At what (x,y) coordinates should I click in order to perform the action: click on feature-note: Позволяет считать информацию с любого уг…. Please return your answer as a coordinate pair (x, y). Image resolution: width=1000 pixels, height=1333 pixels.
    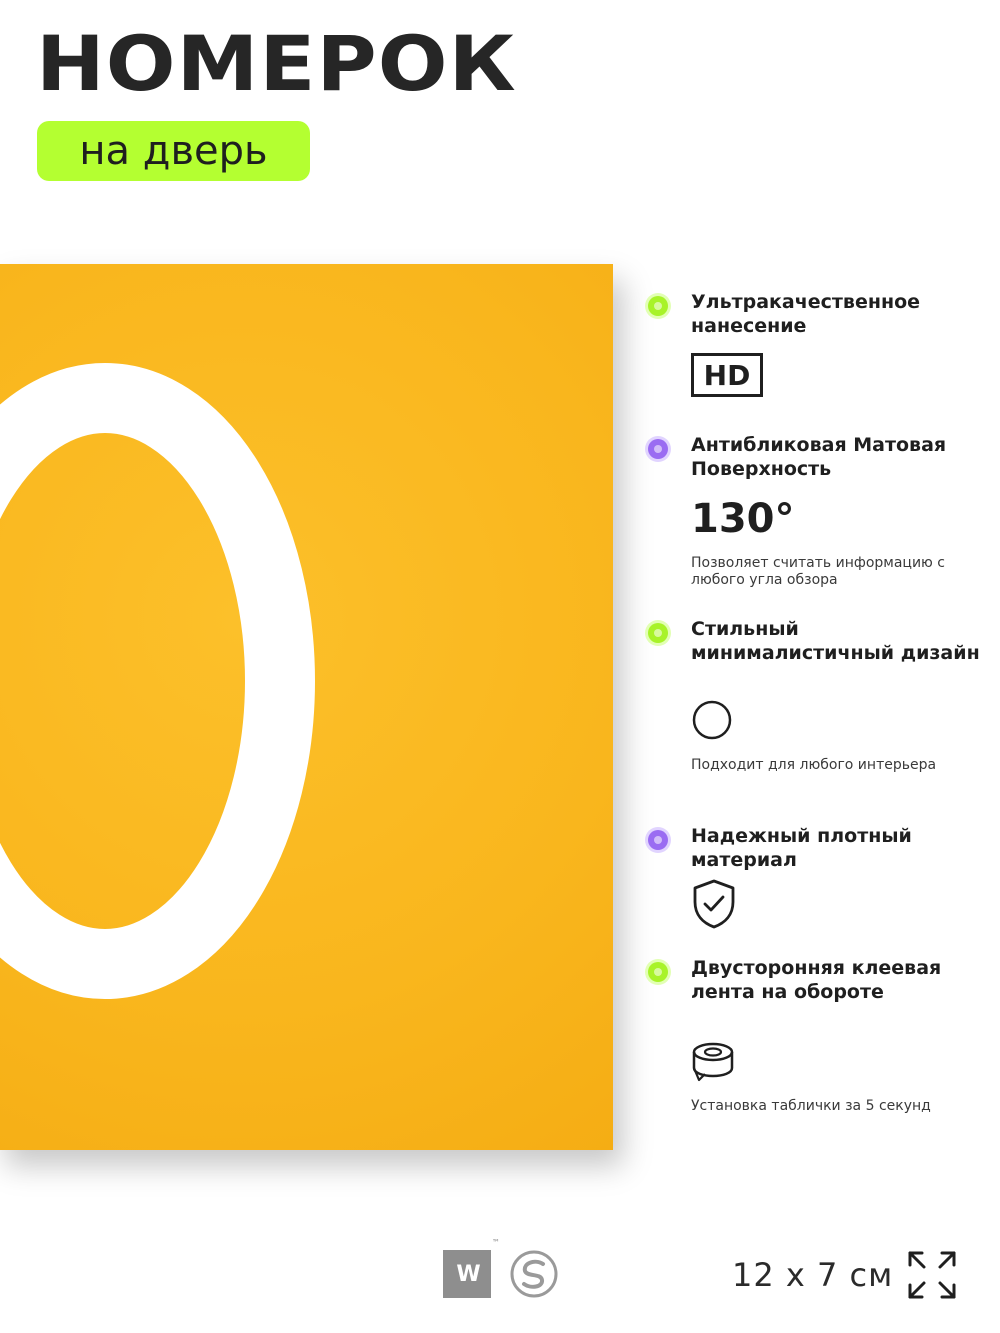
    Looking at the image, I should click on (818, 571).